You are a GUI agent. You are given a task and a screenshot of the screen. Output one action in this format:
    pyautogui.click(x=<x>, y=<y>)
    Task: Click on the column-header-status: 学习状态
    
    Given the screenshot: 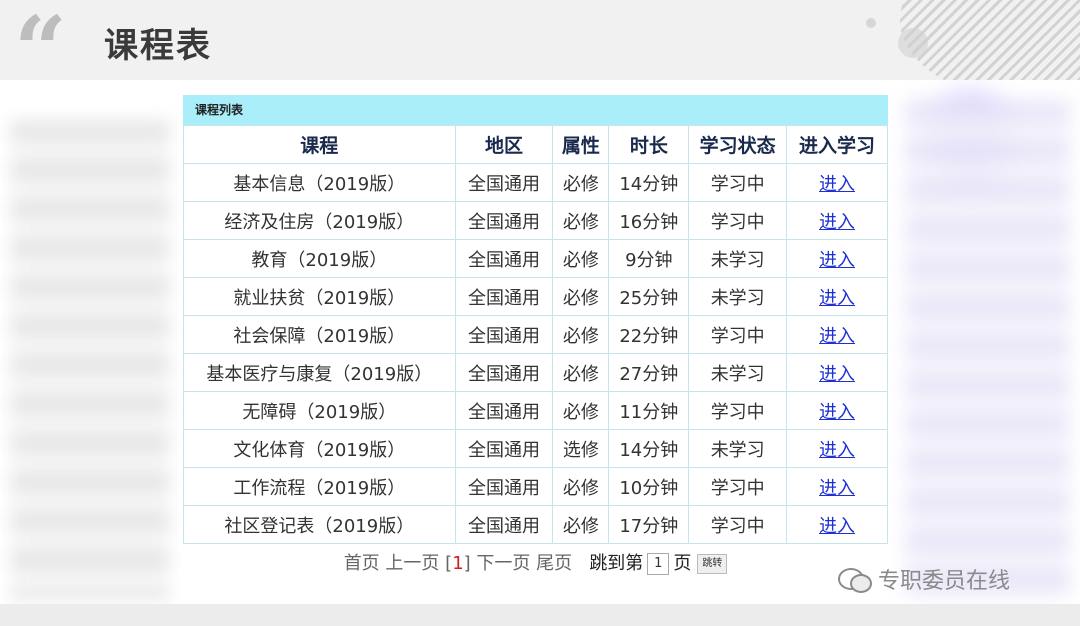 What is the action you would take?
    pyautogui.click(x=738, y=144)
    